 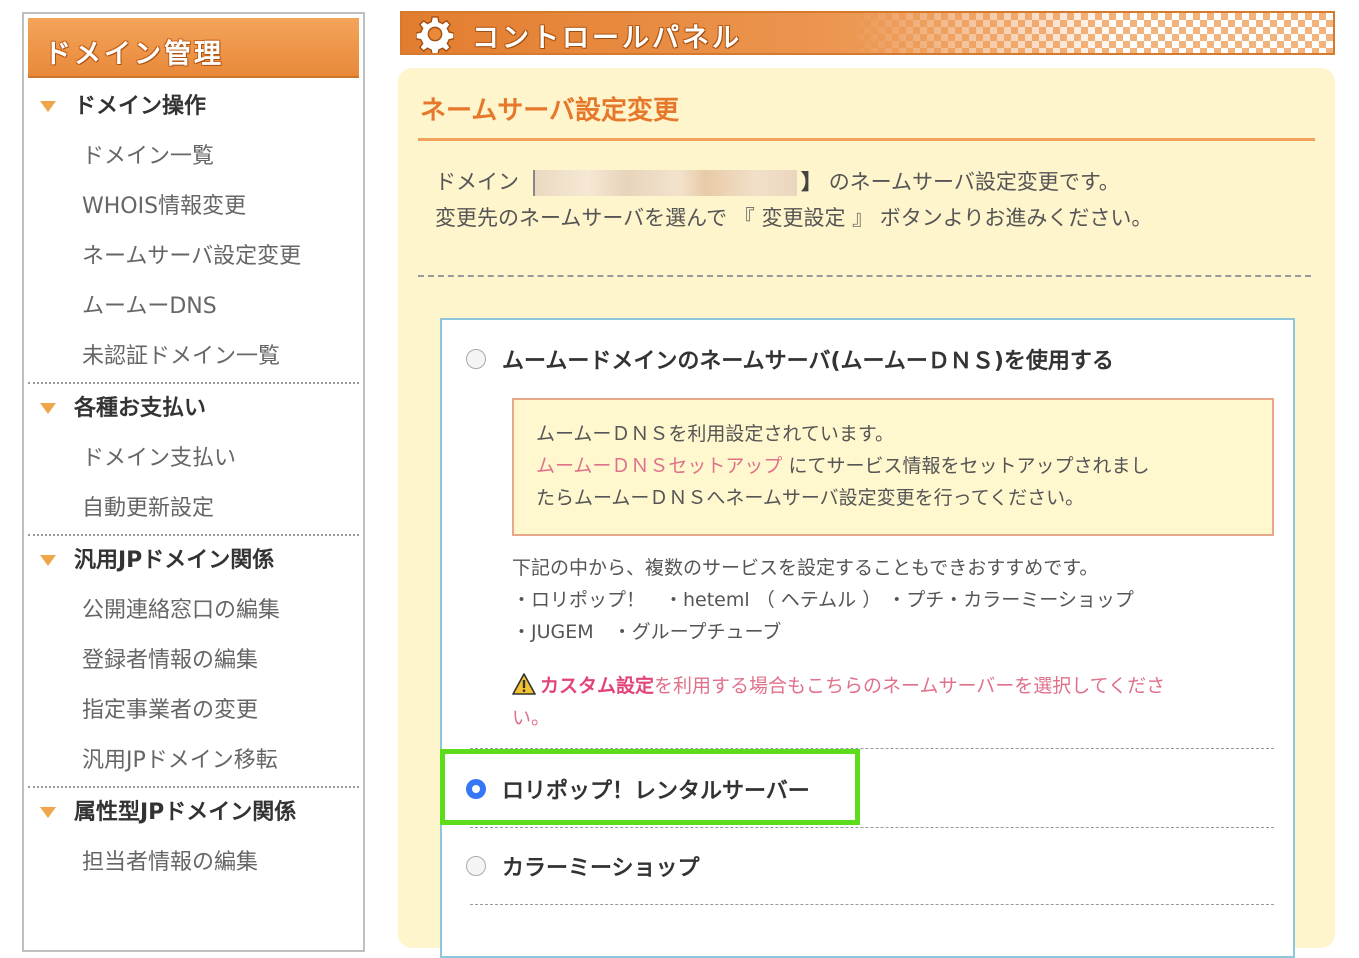 What do you see at coordinates (477, 182) in the screenshot?
I see `intro-prefix: ドメイン` at bounding box center [477, 182].